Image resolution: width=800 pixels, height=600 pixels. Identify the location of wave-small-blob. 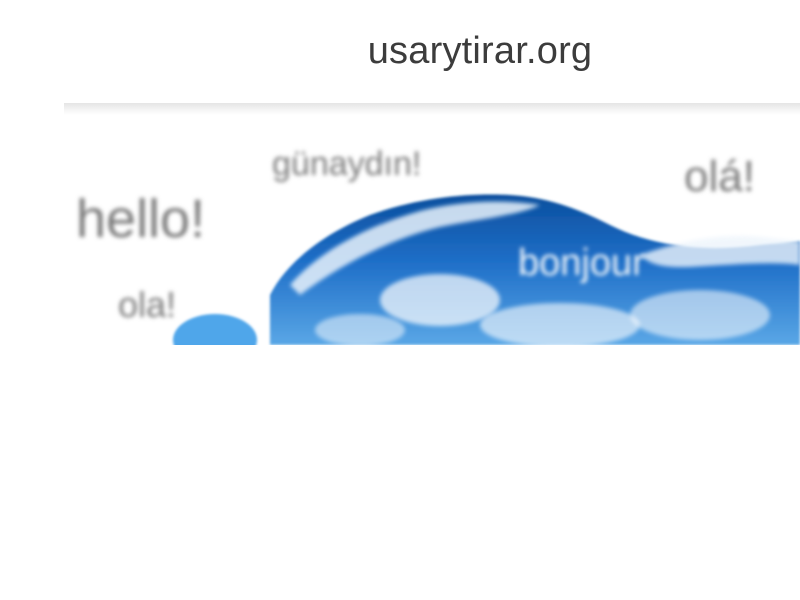
(215, 329).